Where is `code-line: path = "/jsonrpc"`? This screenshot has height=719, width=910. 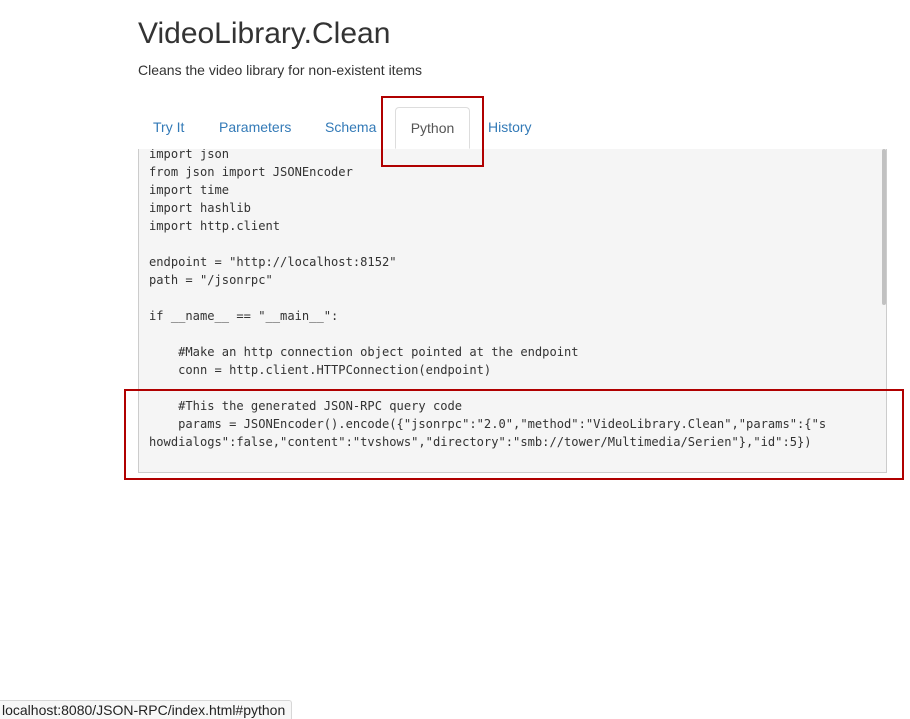 code-line: path = "/jsonrpc" is located at coordinates (211, 280).